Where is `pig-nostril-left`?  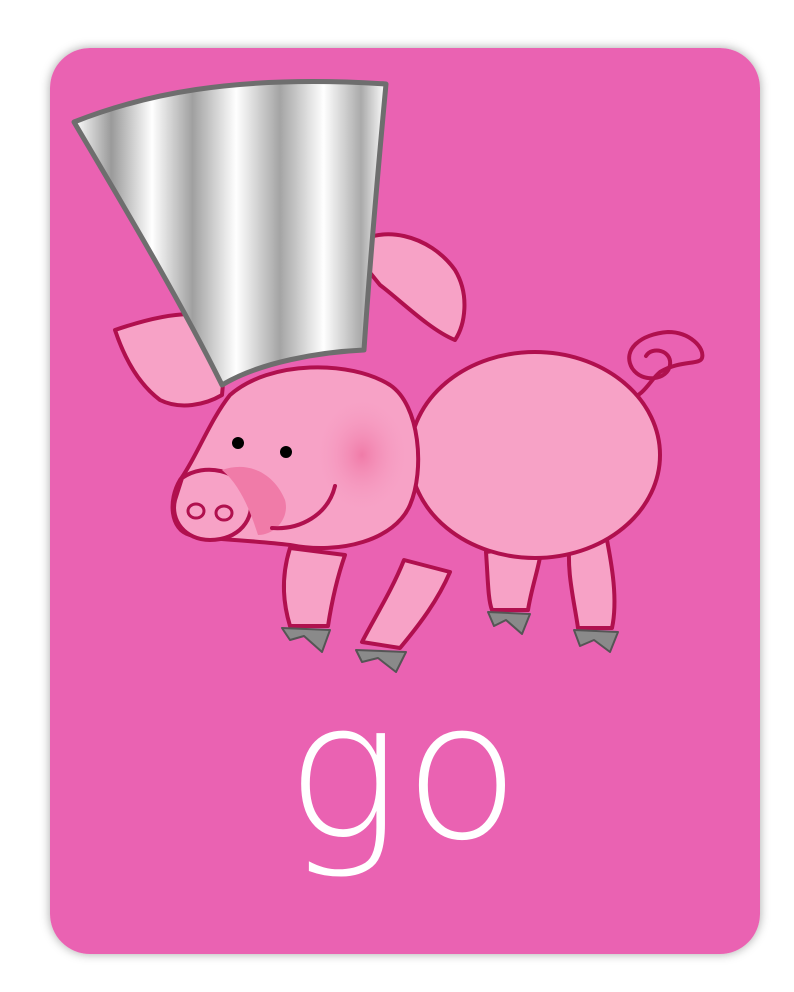 pig-nostril-left is located at coordinates (196, 511).